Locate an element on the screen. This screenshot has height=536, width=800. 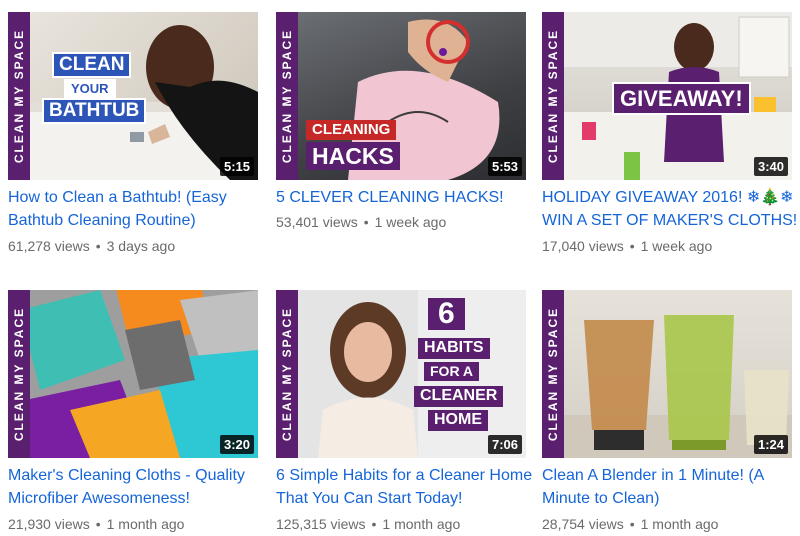
upload-age: 3 days ago is located at coordinates (141, 246).